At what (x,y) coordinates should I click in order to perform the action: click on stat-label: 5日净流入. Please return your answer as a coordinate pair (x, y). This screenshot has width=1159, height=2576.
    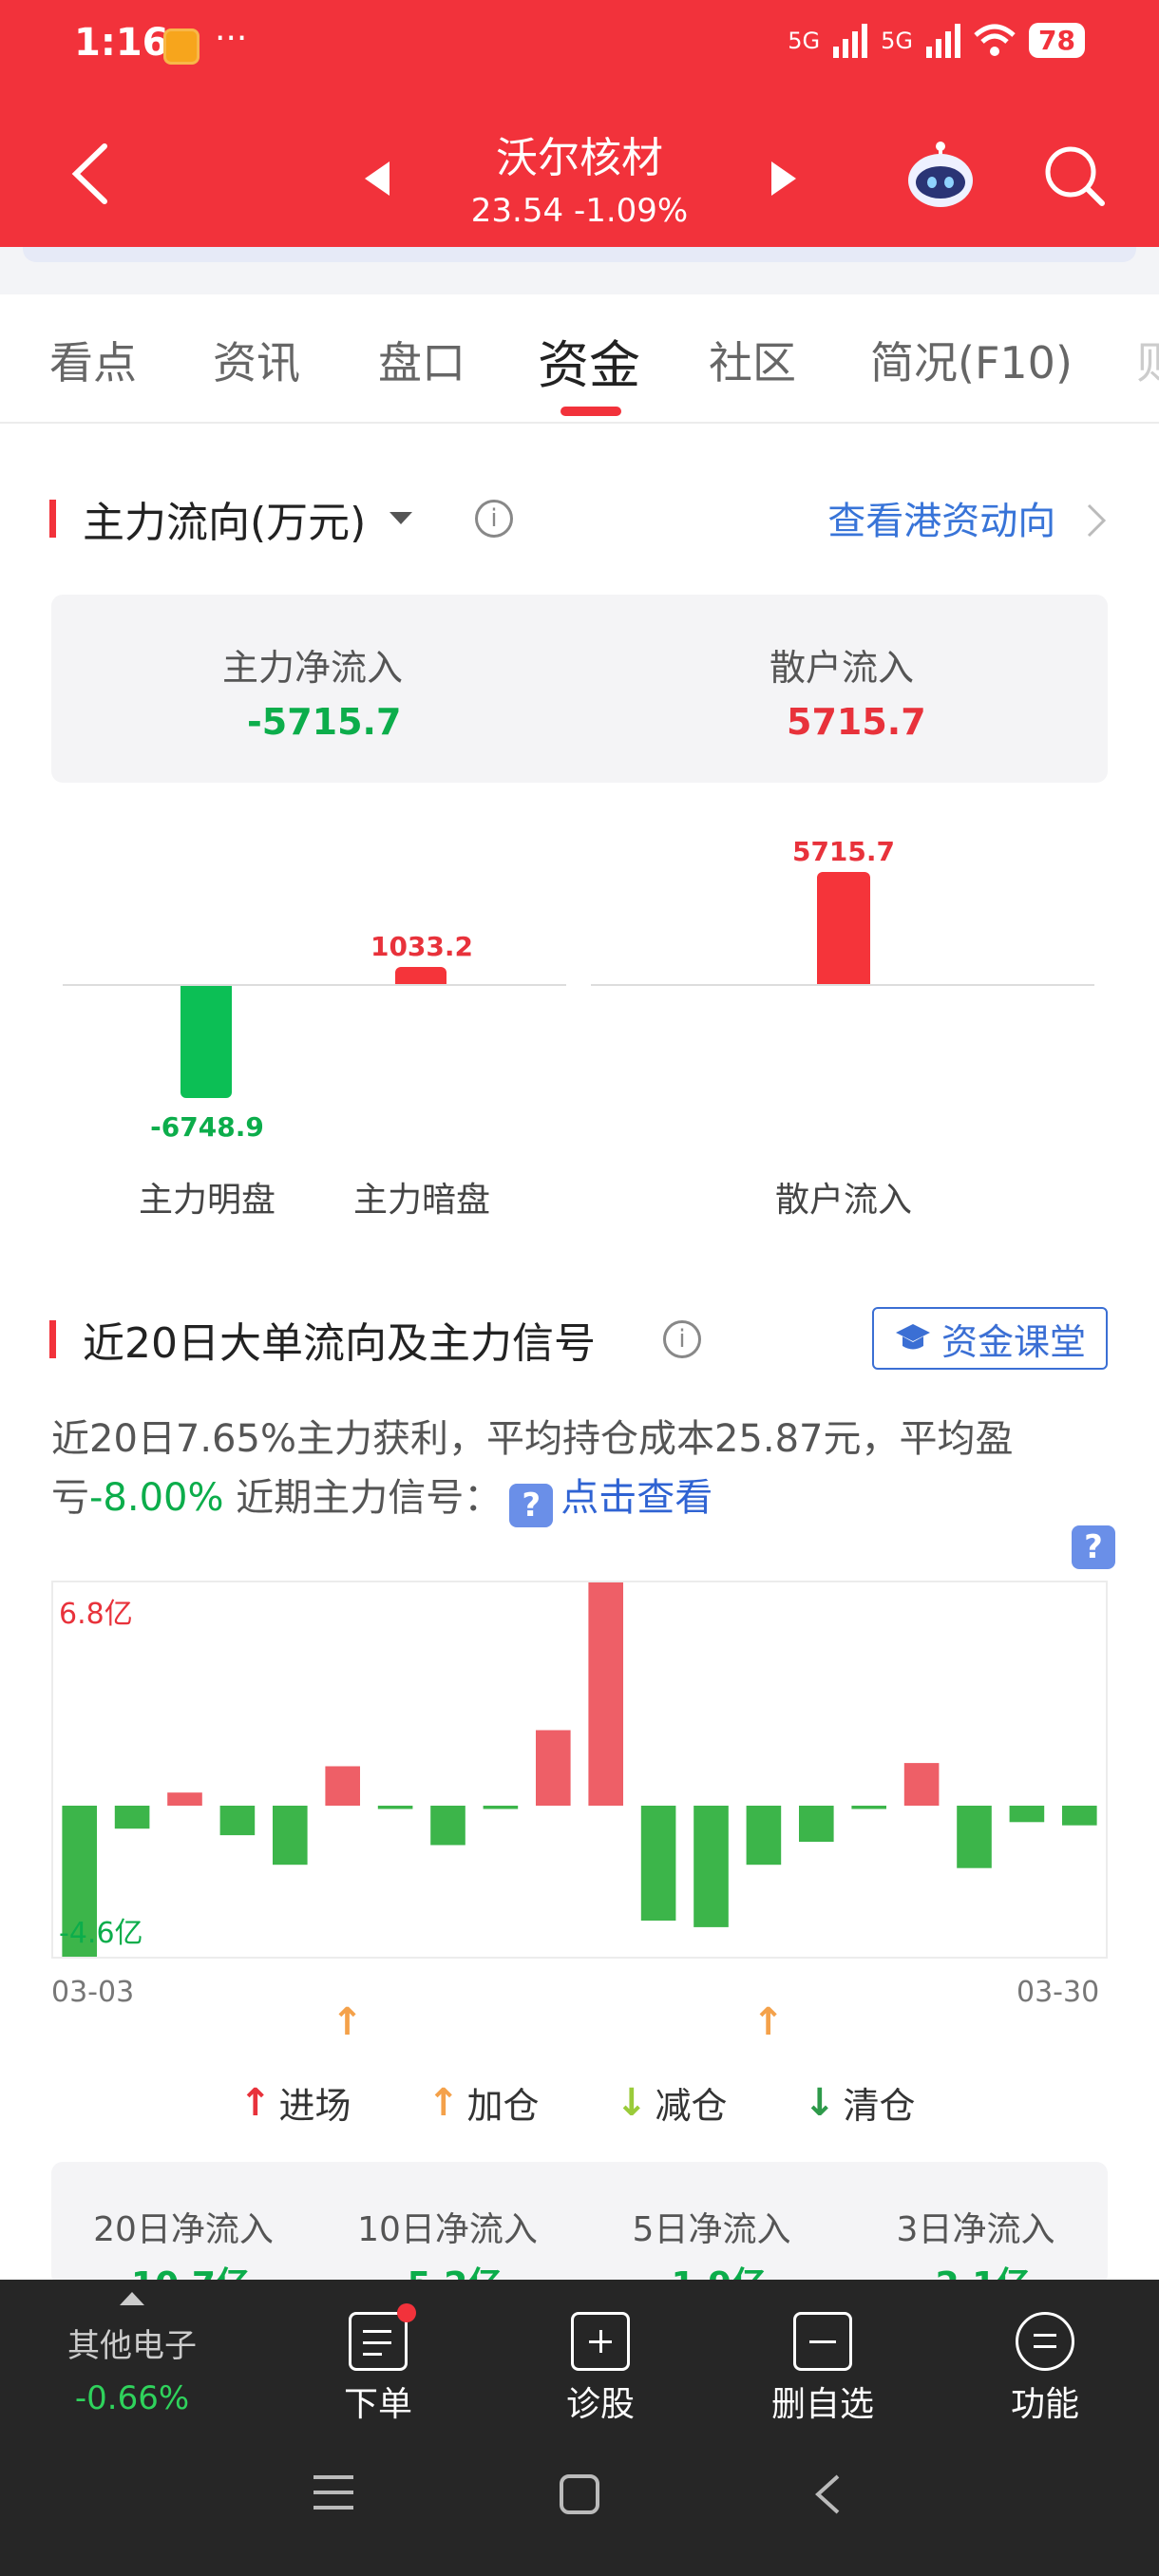
    Looking at the image, I should click on (711, 2229).